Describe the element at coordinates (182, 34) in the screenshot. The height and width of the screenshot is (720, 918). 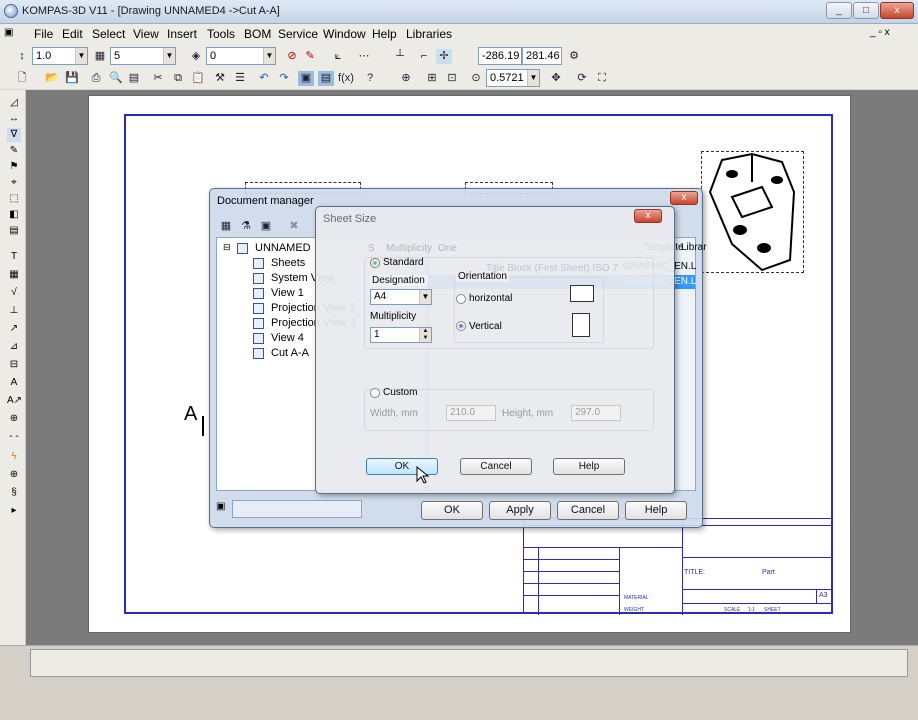
I see `menu-insert: Insert` at that location.